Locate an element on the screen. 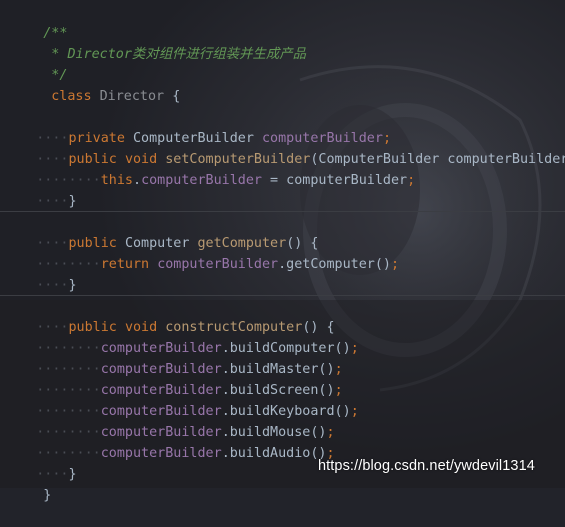 This screenshot has height=527, width=565. class-name: Director is located at coordinates (132, 96).